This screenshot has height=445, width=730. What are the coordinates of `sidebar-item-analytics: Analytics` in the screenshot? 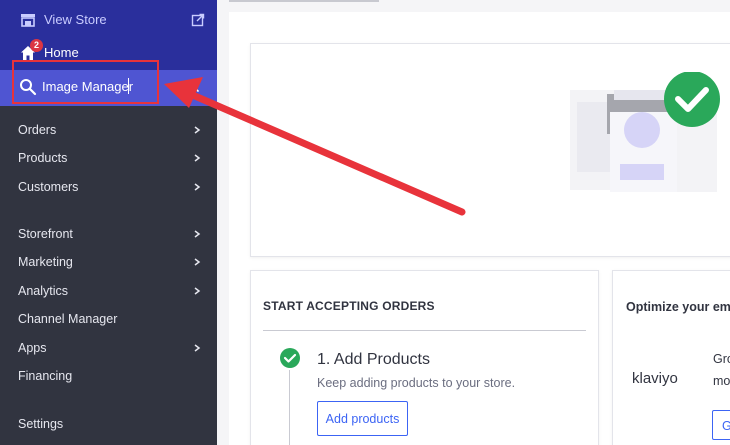 It's located at (108, 291).